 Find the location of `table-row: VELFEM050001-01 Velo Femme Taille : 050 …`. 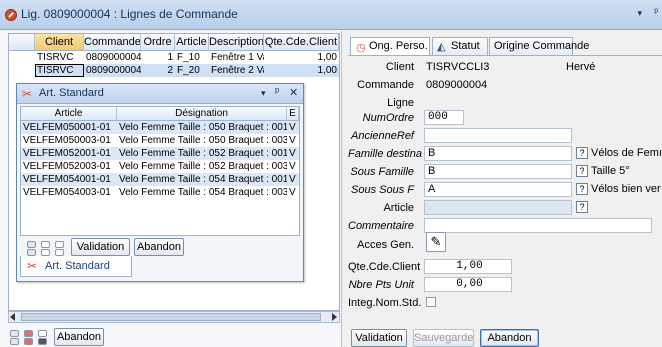

table-row: VELFEM050001-01 Velo Femme Taille : 050 … is located at coordinates (160, 127).